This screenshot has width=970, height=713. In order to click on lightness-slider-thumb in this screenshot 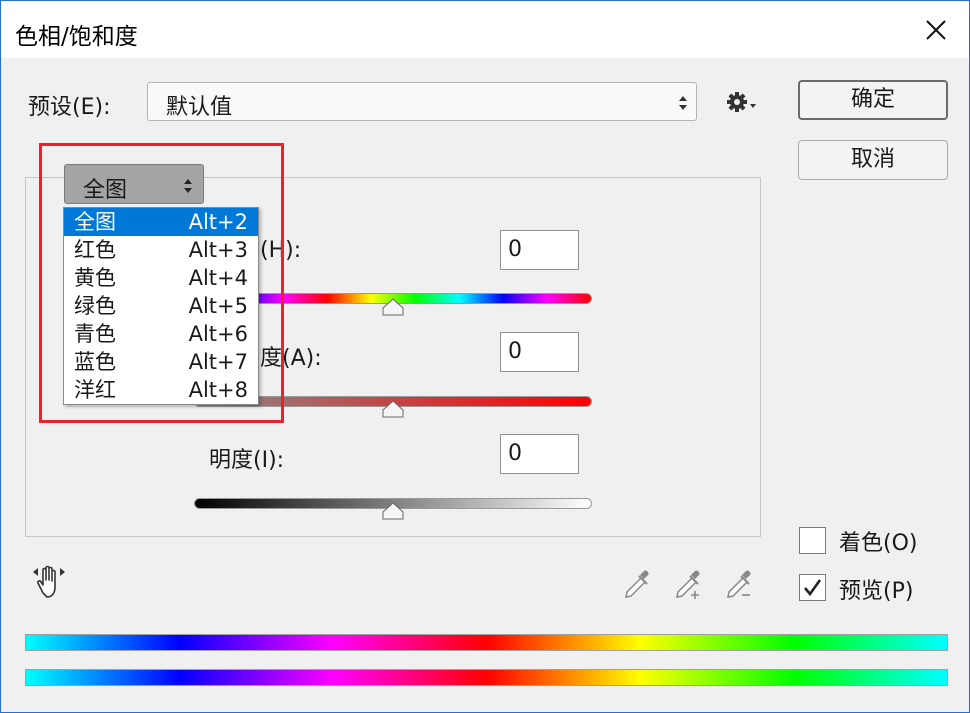, I will do `click(393, 511)`.